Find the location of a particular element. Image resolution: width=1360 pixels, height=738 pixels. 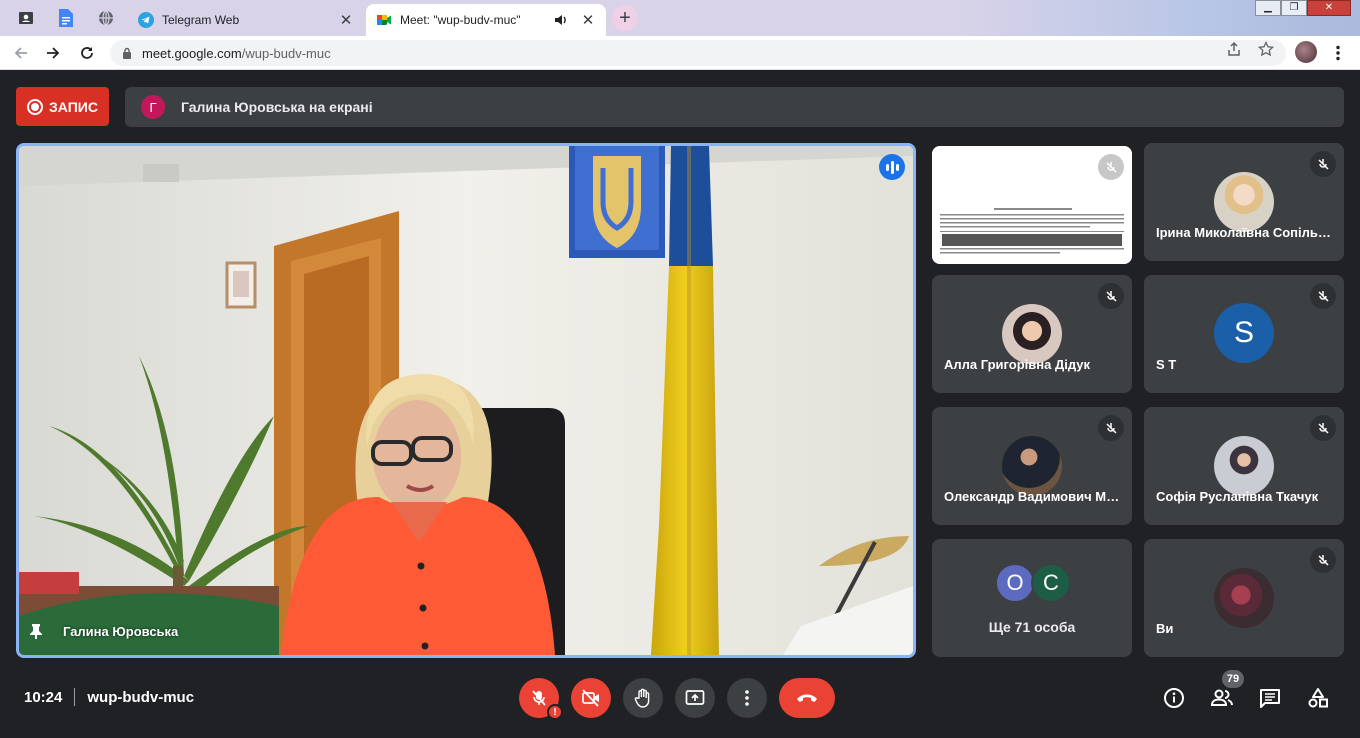

url-host: meet.google.com is located at coordinates (192, 53).